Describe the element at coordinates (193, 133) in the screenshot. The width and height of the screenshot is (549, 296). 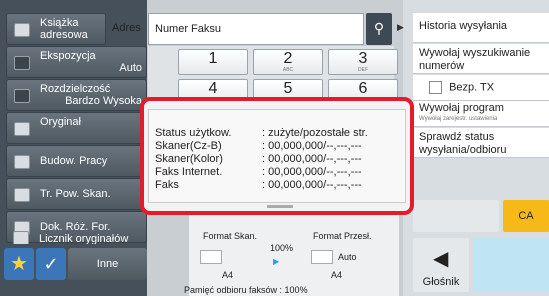
I see `status-row-key: Status użytkow.` at that location.